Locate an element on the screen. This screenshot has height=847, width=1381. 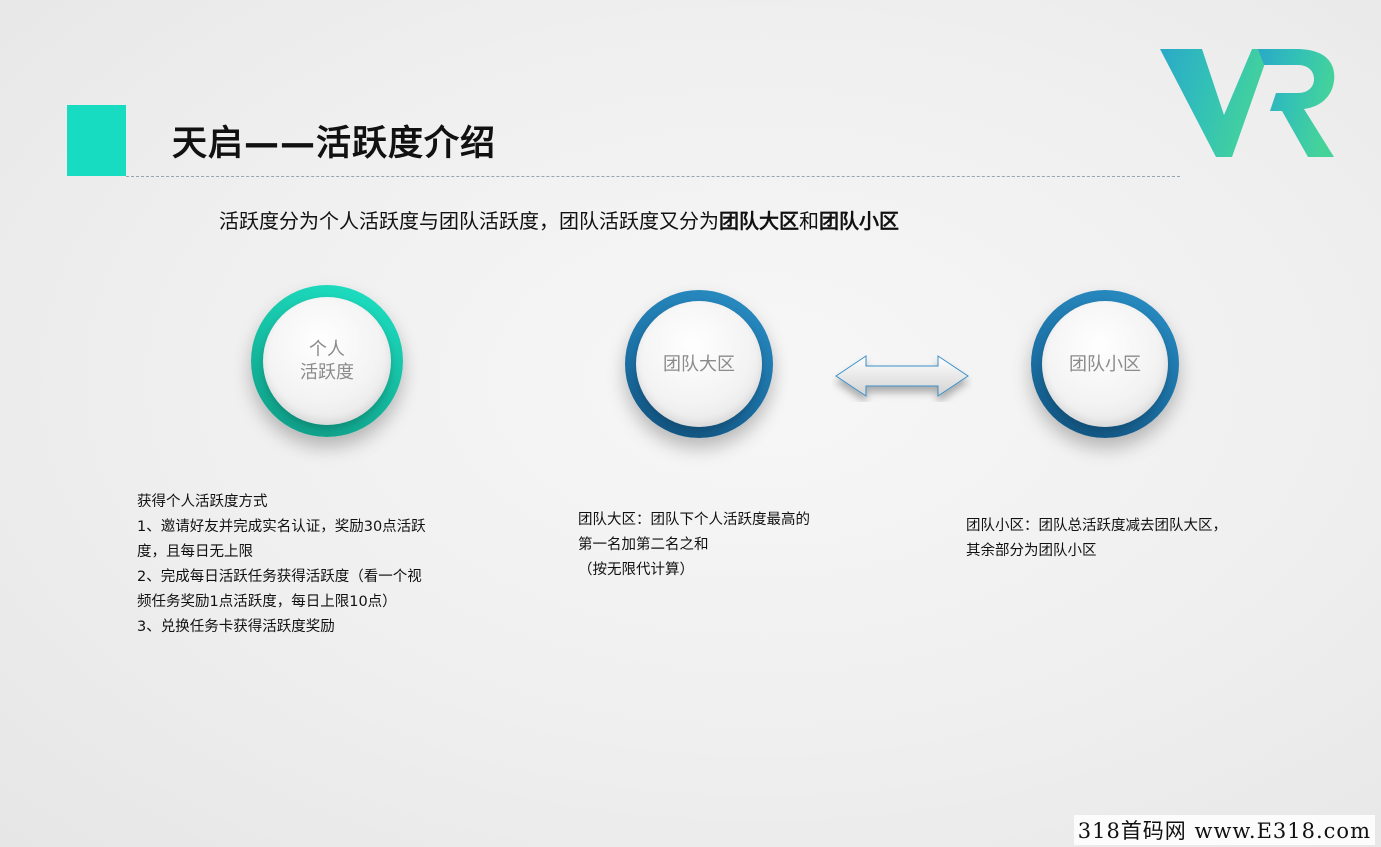
circle-team-big-label: 团队大区 is located at coordinates (699, 364).